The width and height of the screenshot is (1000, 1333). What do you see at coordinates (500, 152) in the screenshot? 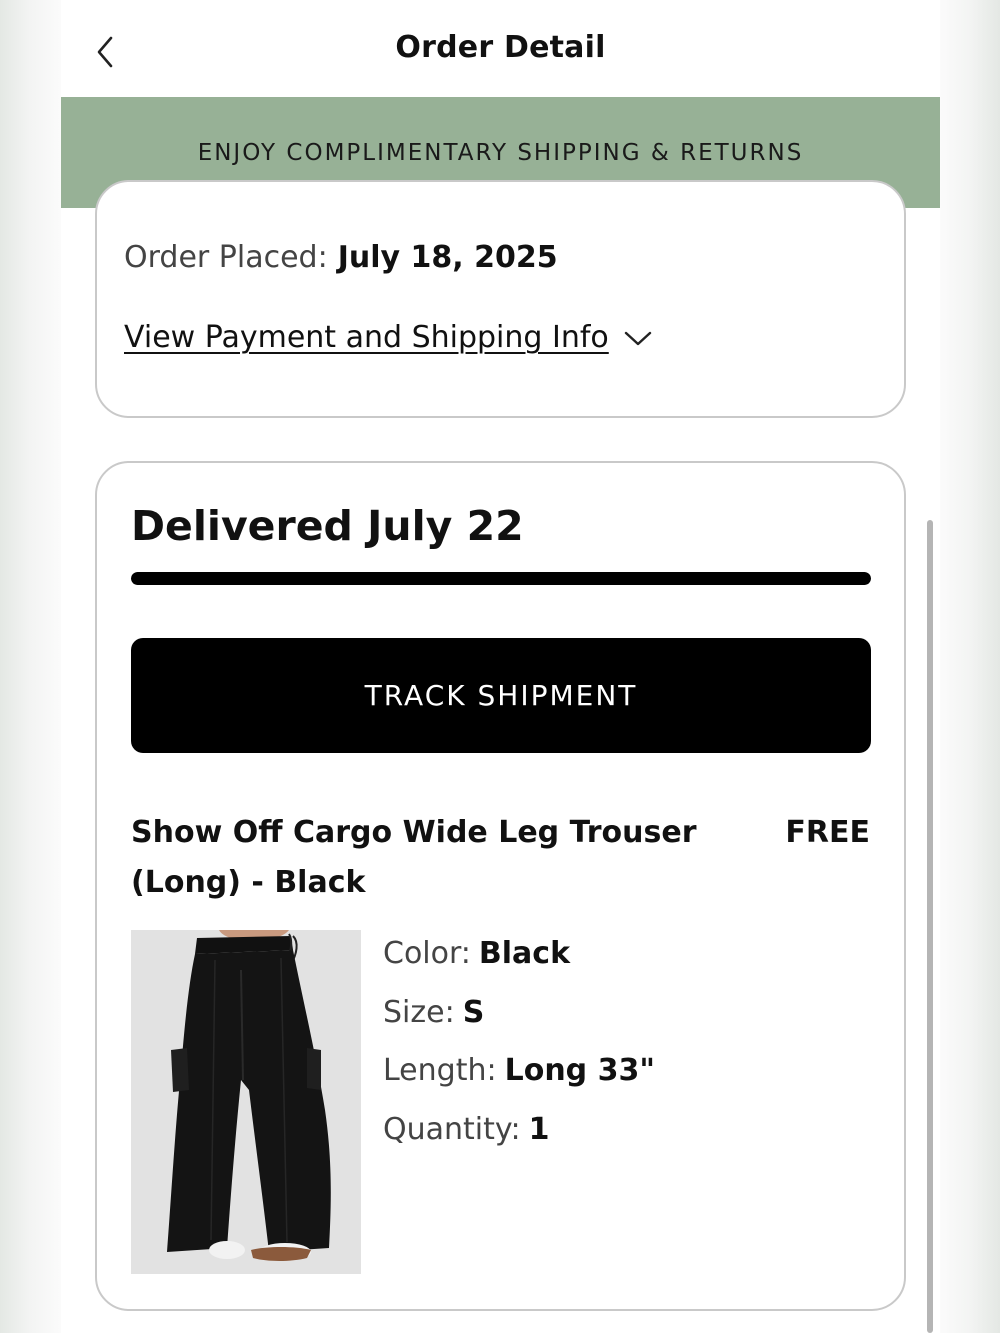
I see `promo-banner-text: ENJOY COMPLIMENTARY SHIPPING & RETURNS` at bounding box center [500, 152].